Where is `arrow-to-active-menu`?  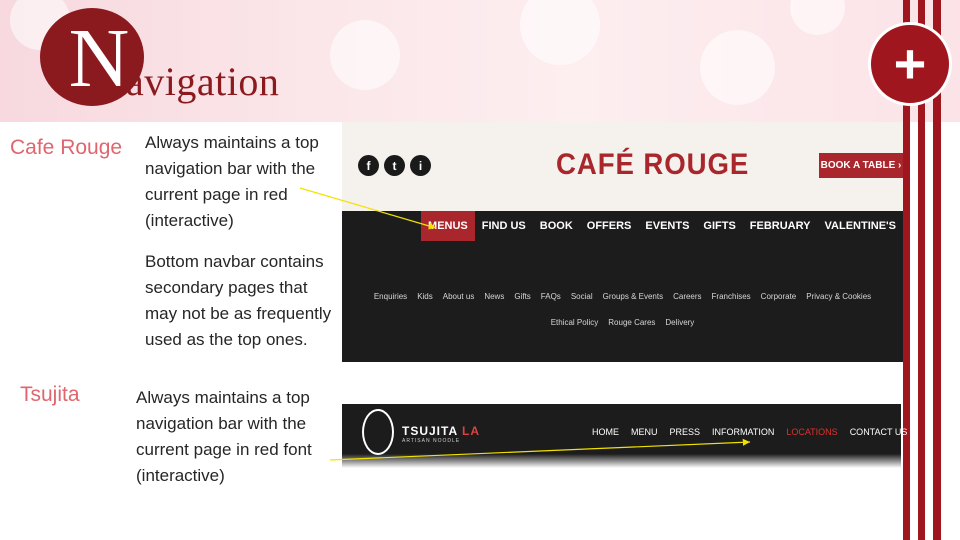
arrow-to-active-menu is located at coordinates (368, 208).